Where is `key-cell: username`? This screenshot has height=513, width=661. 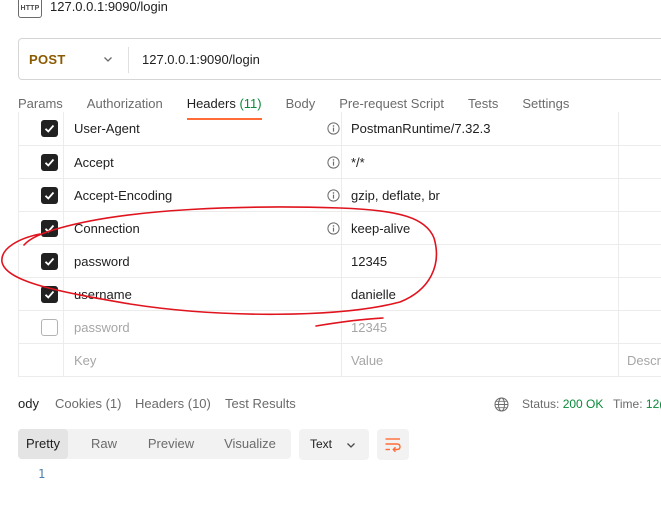
key-cell: username is located at coordinates (203, 294).